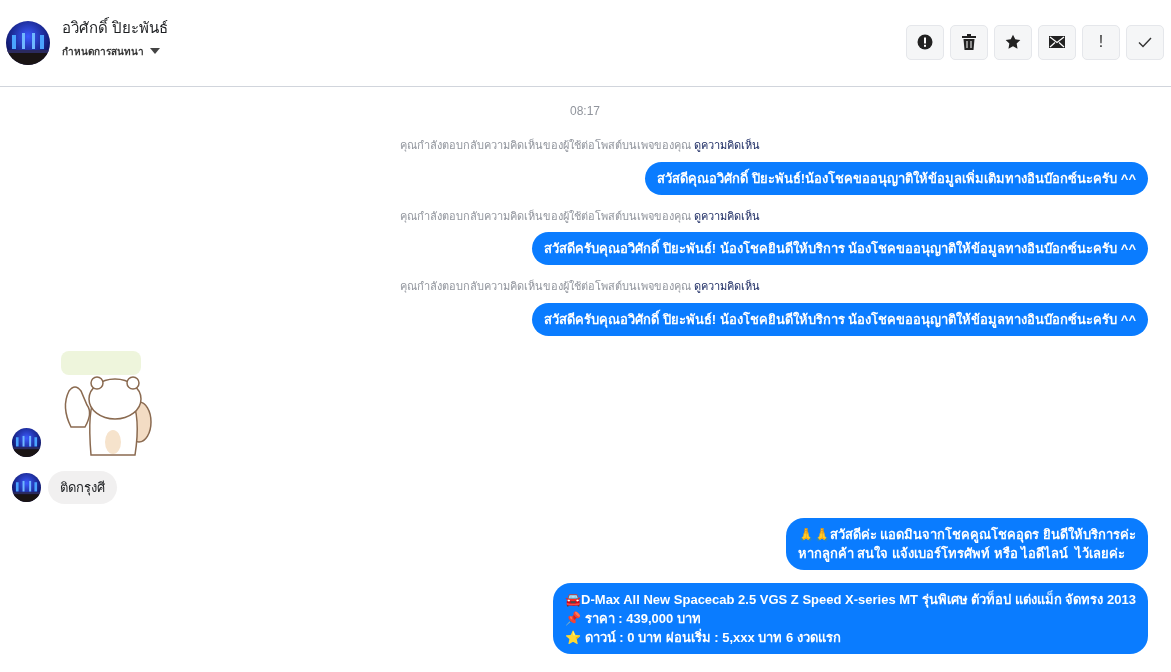 The height and width of the screenshot is (672, 1171). I want to click on alert-button, so click(925, 42).